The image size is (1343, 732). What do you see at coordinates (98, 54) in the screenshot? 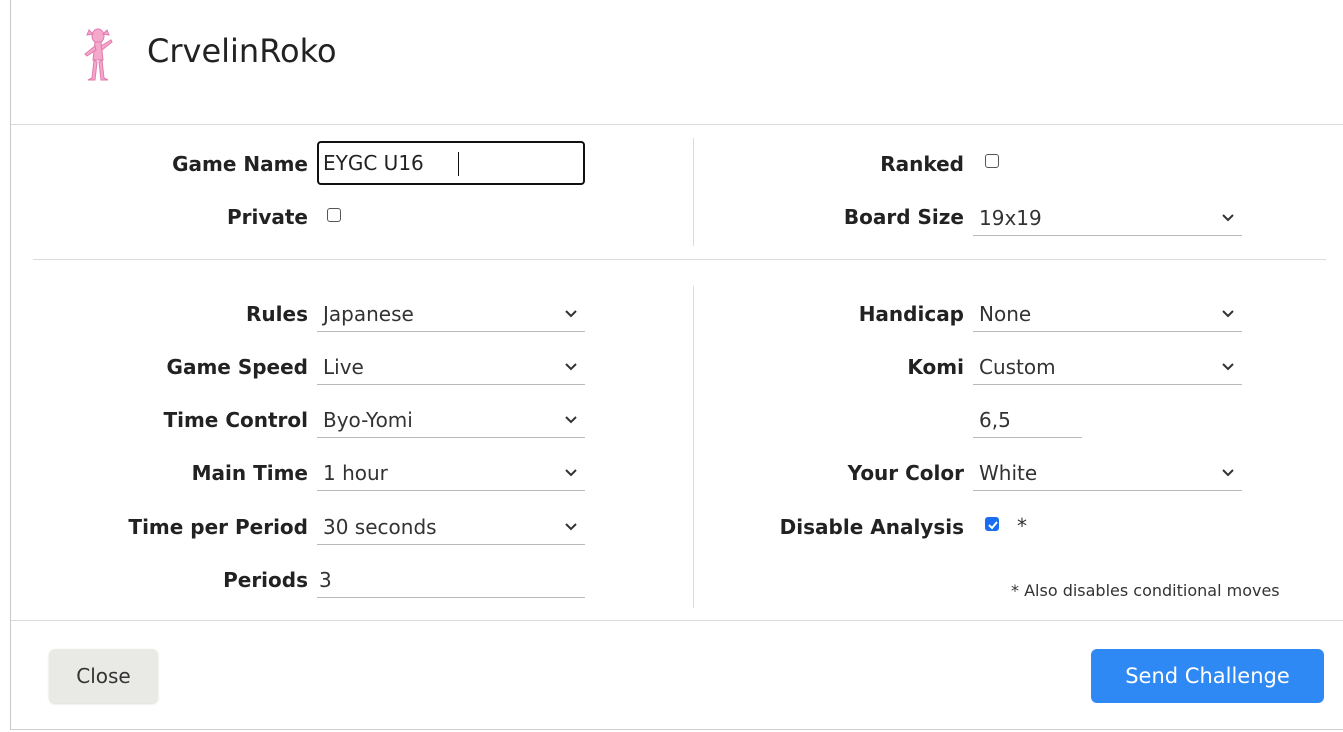
I see `pink-panther-avatar-icon` at bounding box center [98, 54].